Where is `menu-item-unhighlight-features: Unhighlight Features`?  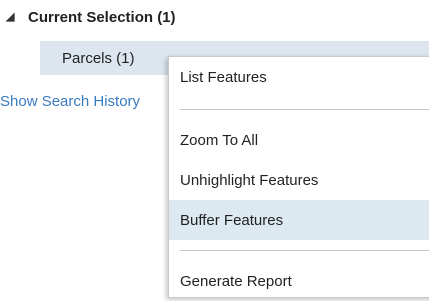 menu-item-unhighlight-features: Unhighlight Features is located at coordinates (299, 180).